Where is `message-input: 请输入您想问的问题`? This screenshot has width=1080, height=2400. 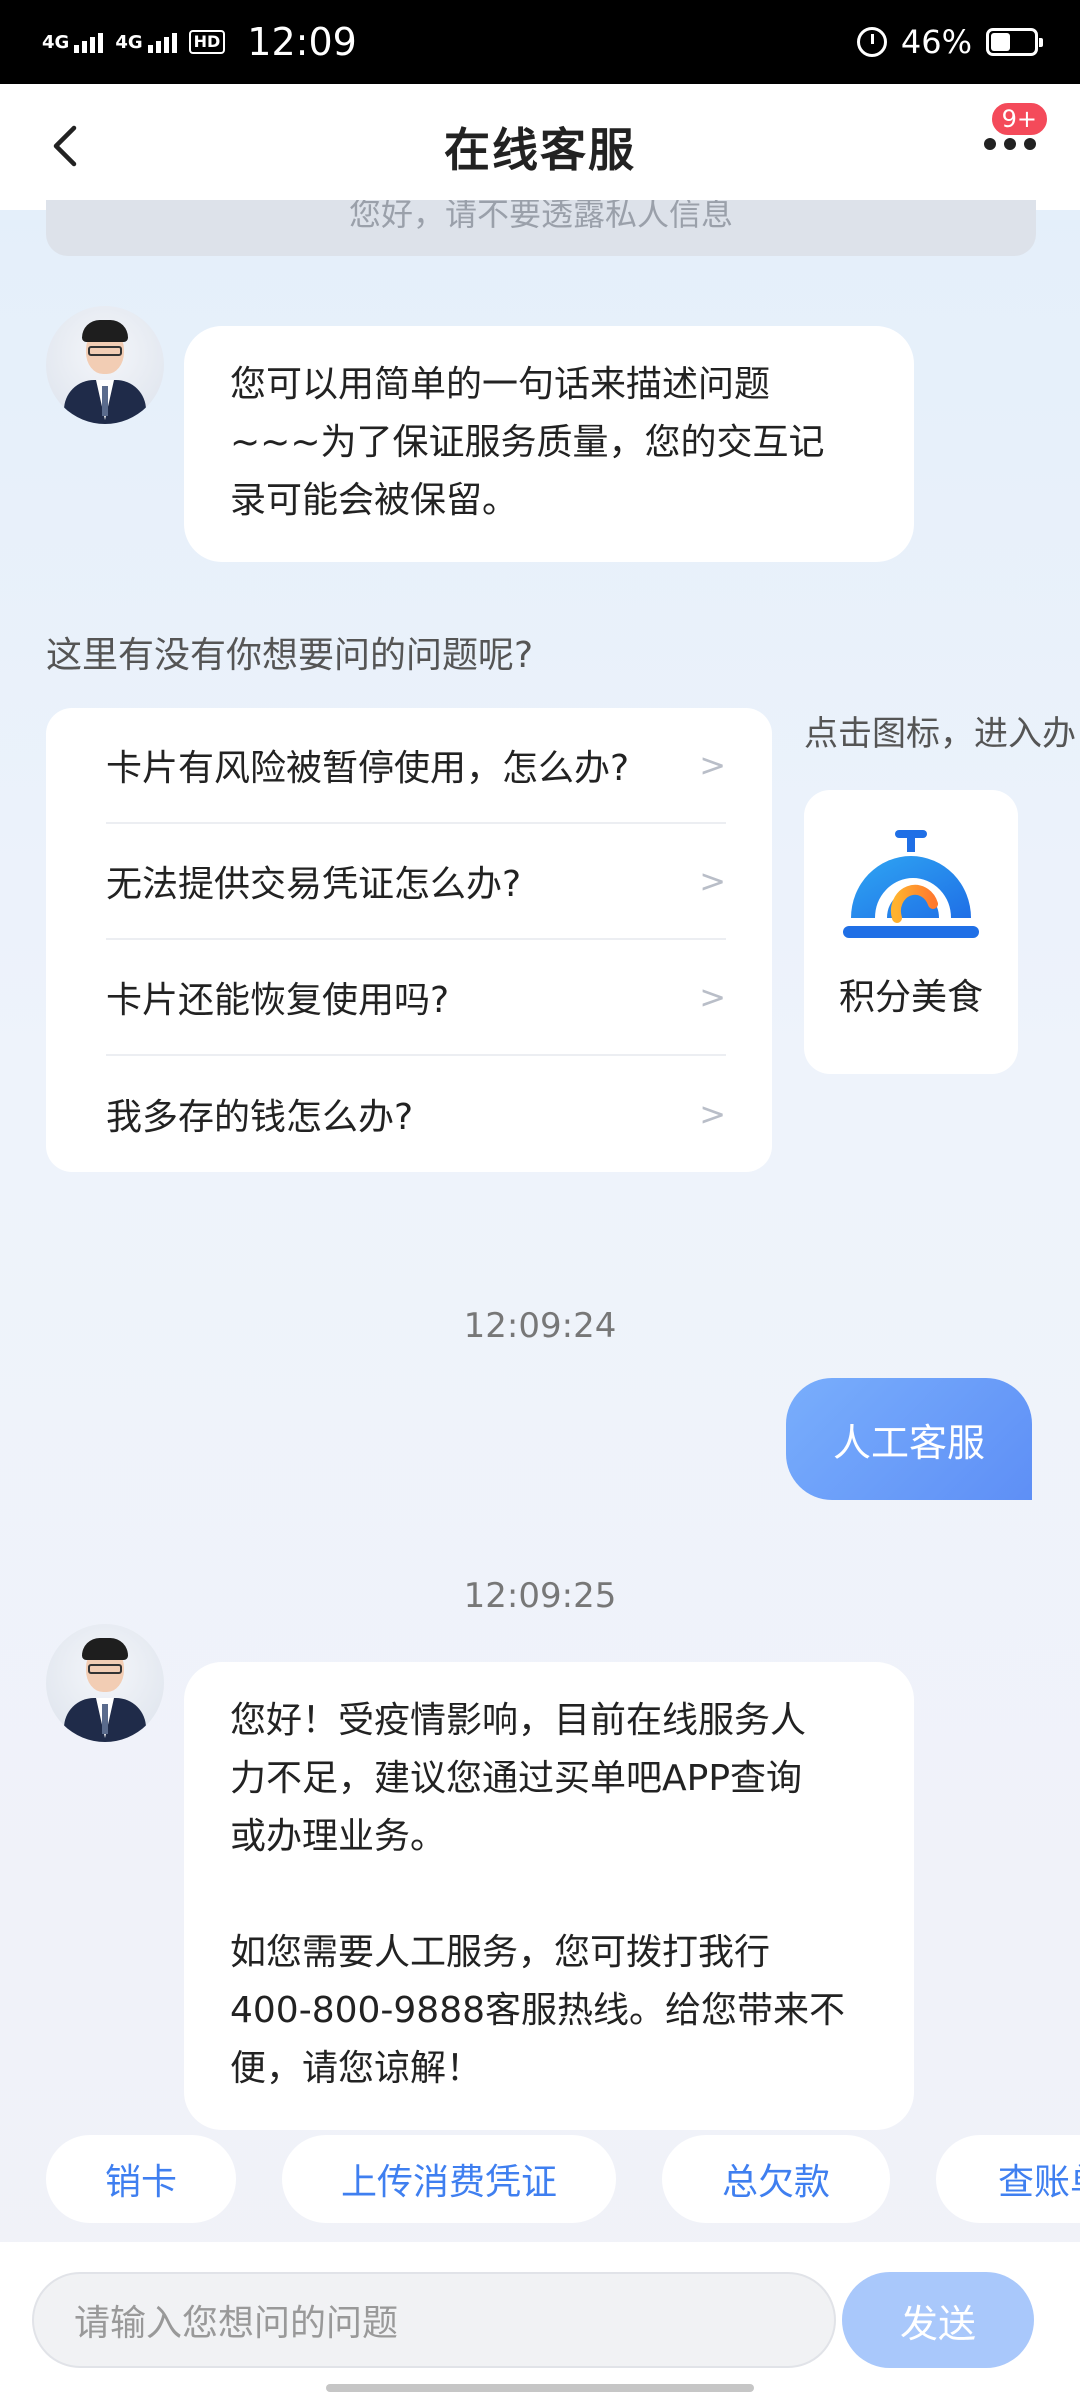 message-input: 请输入您想问的问题 is located at coordinates (434, 2320).